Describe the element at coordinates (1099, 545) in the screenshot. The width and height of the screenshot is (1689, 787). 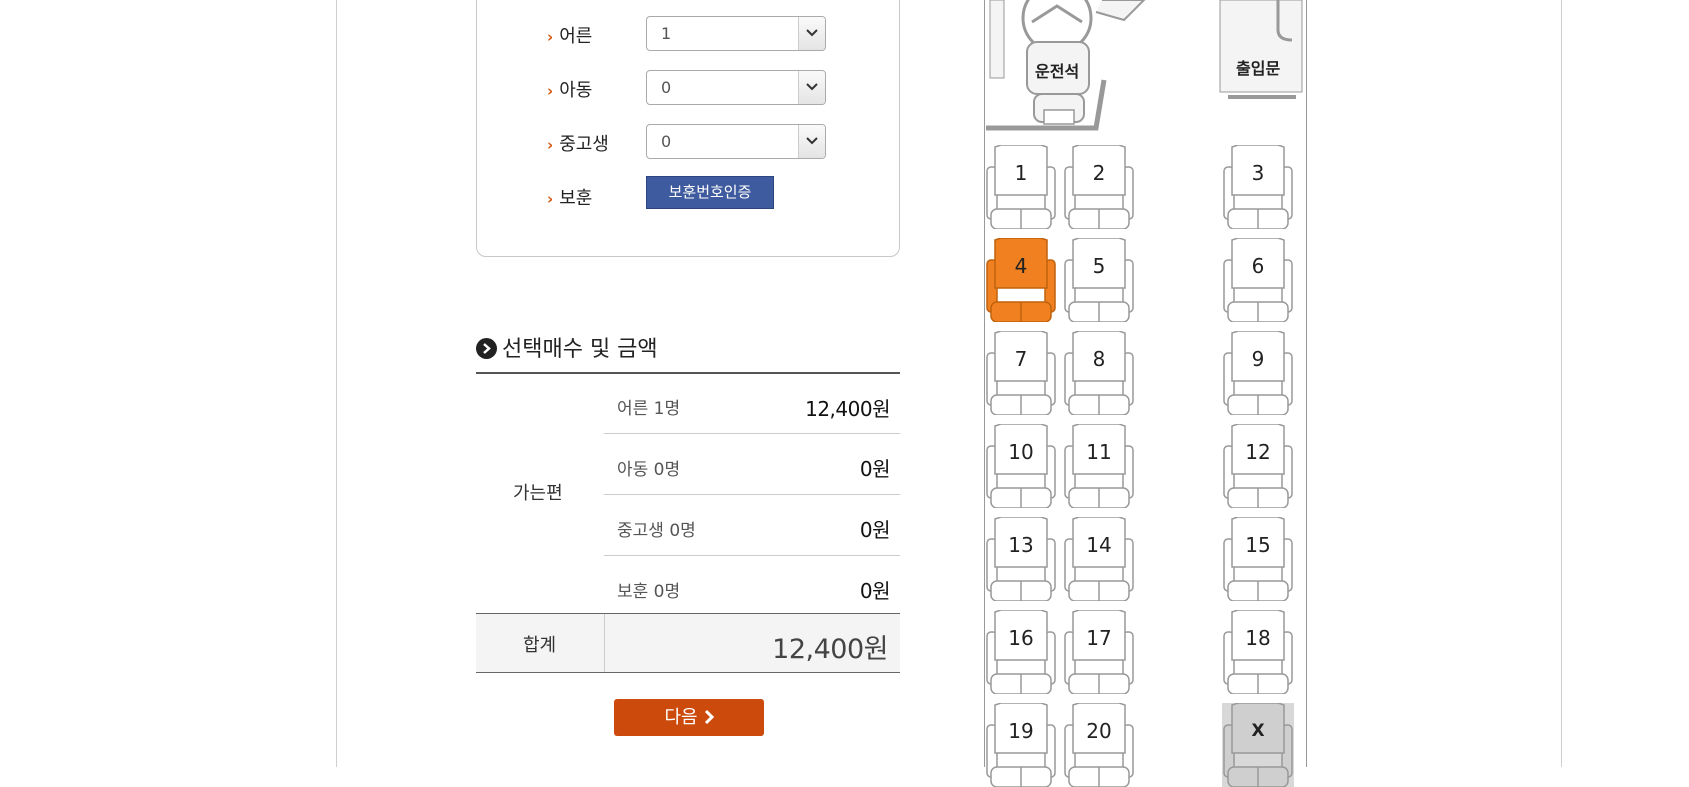
I see `seat-number: 14` at that location.